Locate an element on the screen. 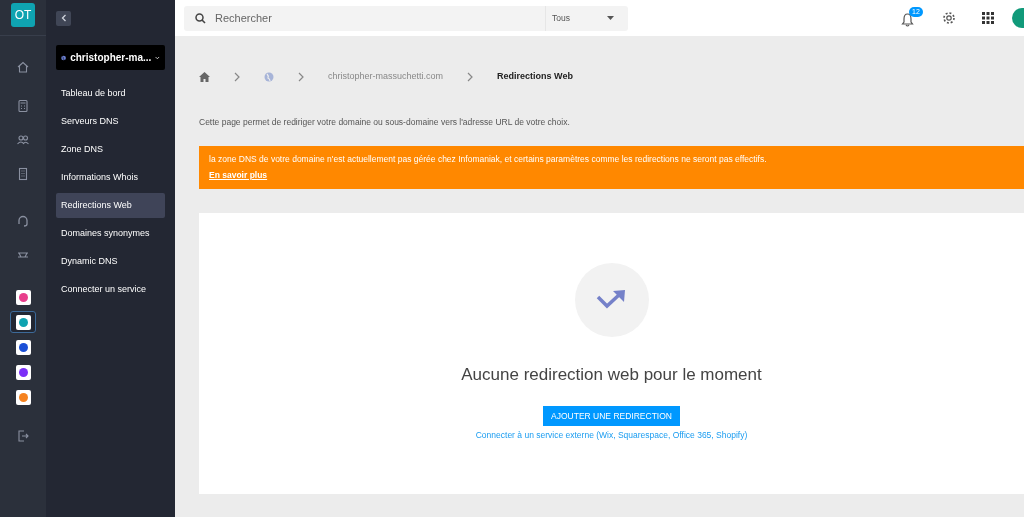 The image size is (1024, 517). building-icon is located at coordinates (23, 174).